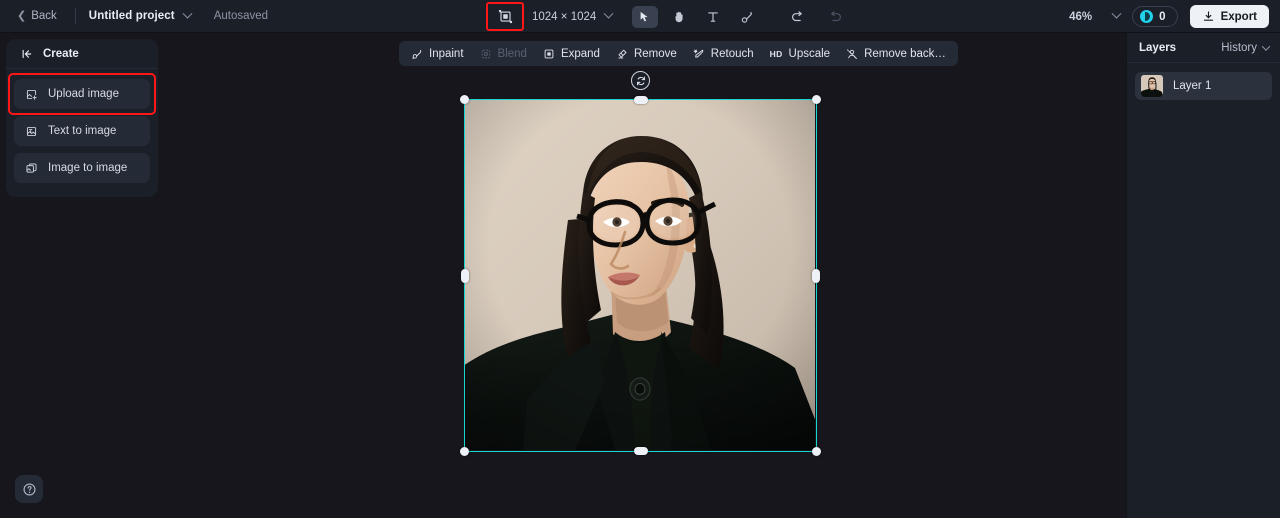 The width and height of the screenshot is (1280, 518). I want to click on layer-thumbnail, so click(1152, 86).